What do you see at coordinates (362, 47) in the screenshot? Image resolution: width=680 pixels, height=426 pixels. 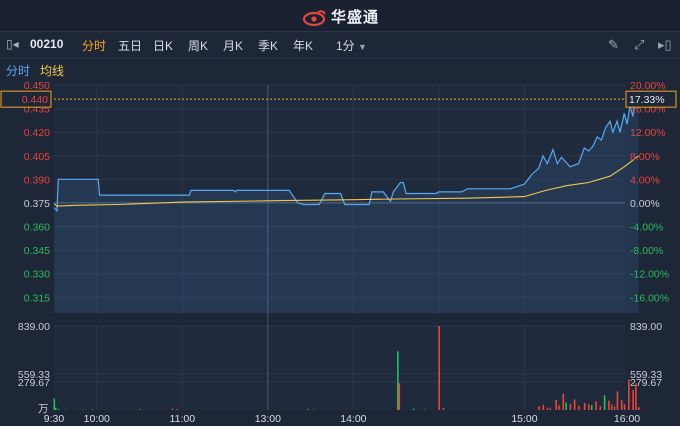 I see `chevron-down-icon: ▼` at bounding box center [362, 47].